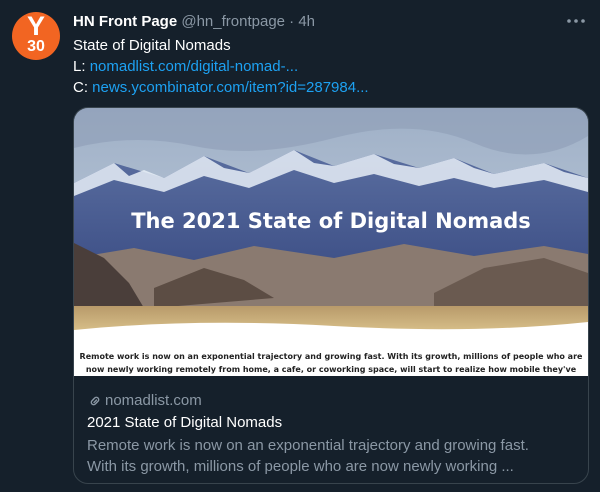 This screenshot has width=600, height=492. I want to click on card-domain-row: nomadlist.com, so click(332, 401).